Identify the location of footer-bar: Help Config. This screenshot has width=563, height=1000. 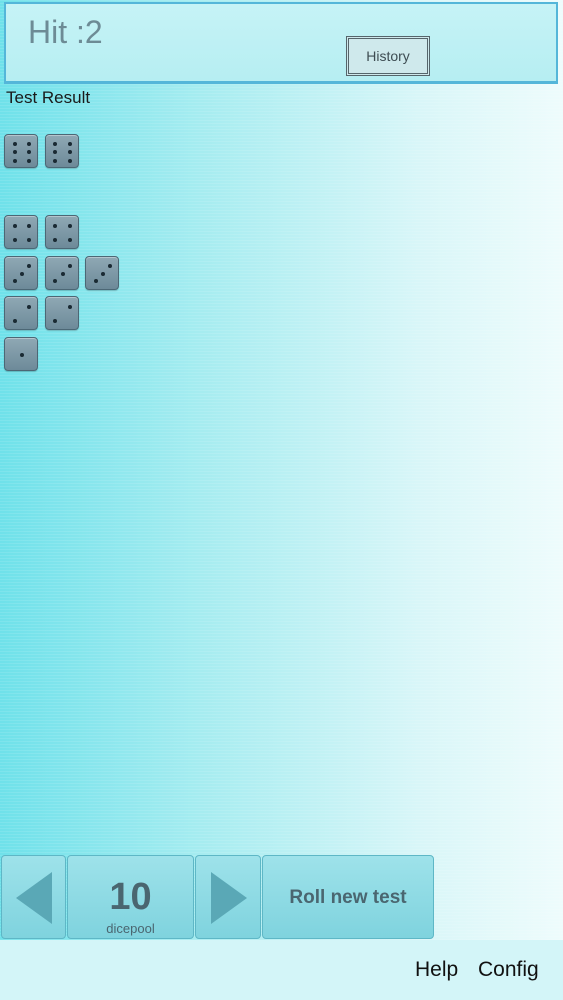
(281, 970).